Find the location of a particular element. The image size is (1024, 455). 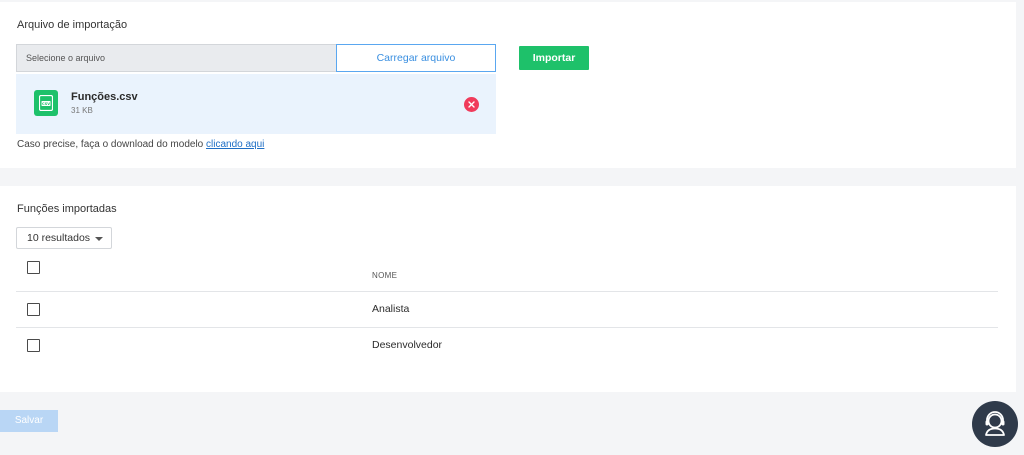

selected-file-card: CSV Funções.csv 31 KB is located at coordinates (256, 104).